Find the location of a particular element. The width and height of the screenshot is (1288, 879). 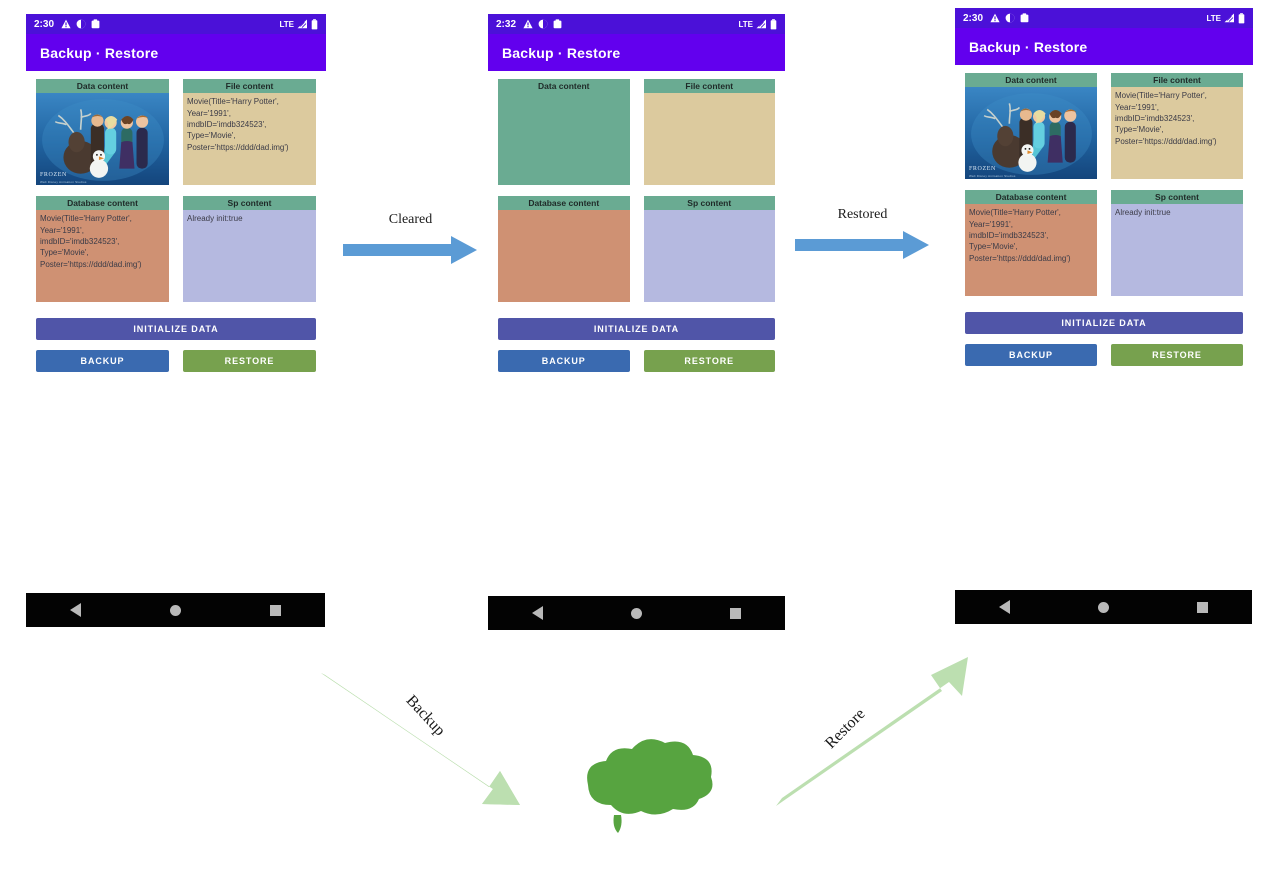

flow-cleared: Cleared is located at coordinates (410, 241).